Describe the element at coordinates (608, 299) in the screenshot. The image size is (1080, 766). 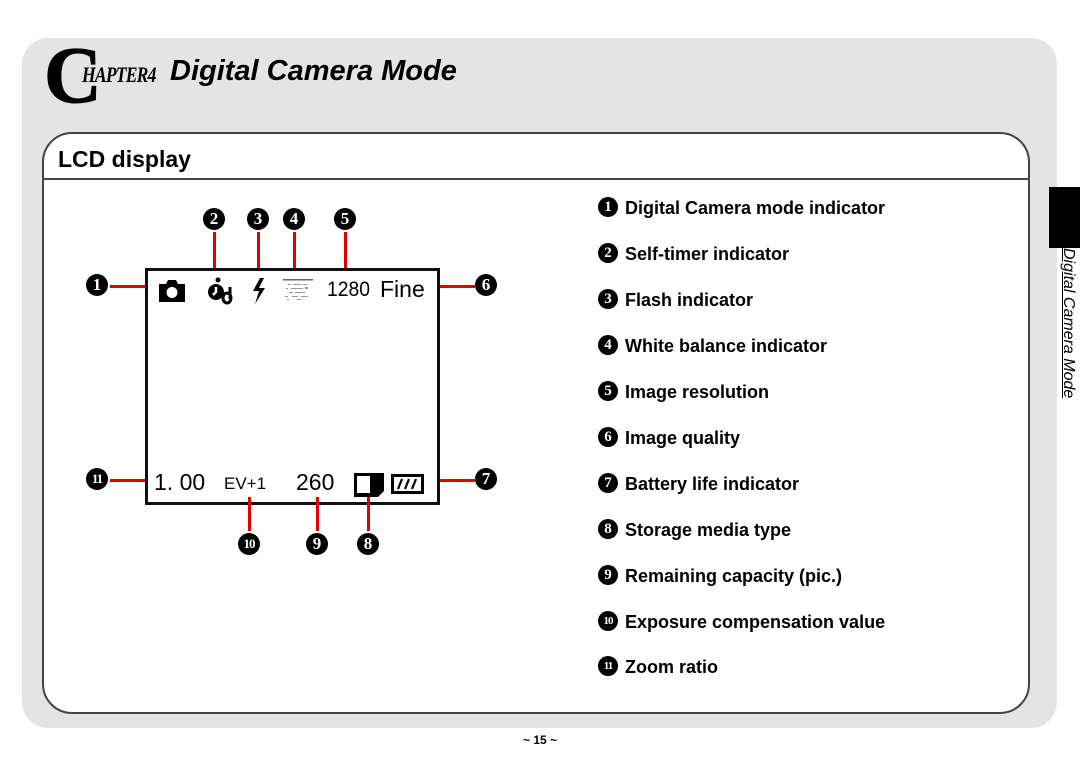
I see `legend-number: 3` at that location.